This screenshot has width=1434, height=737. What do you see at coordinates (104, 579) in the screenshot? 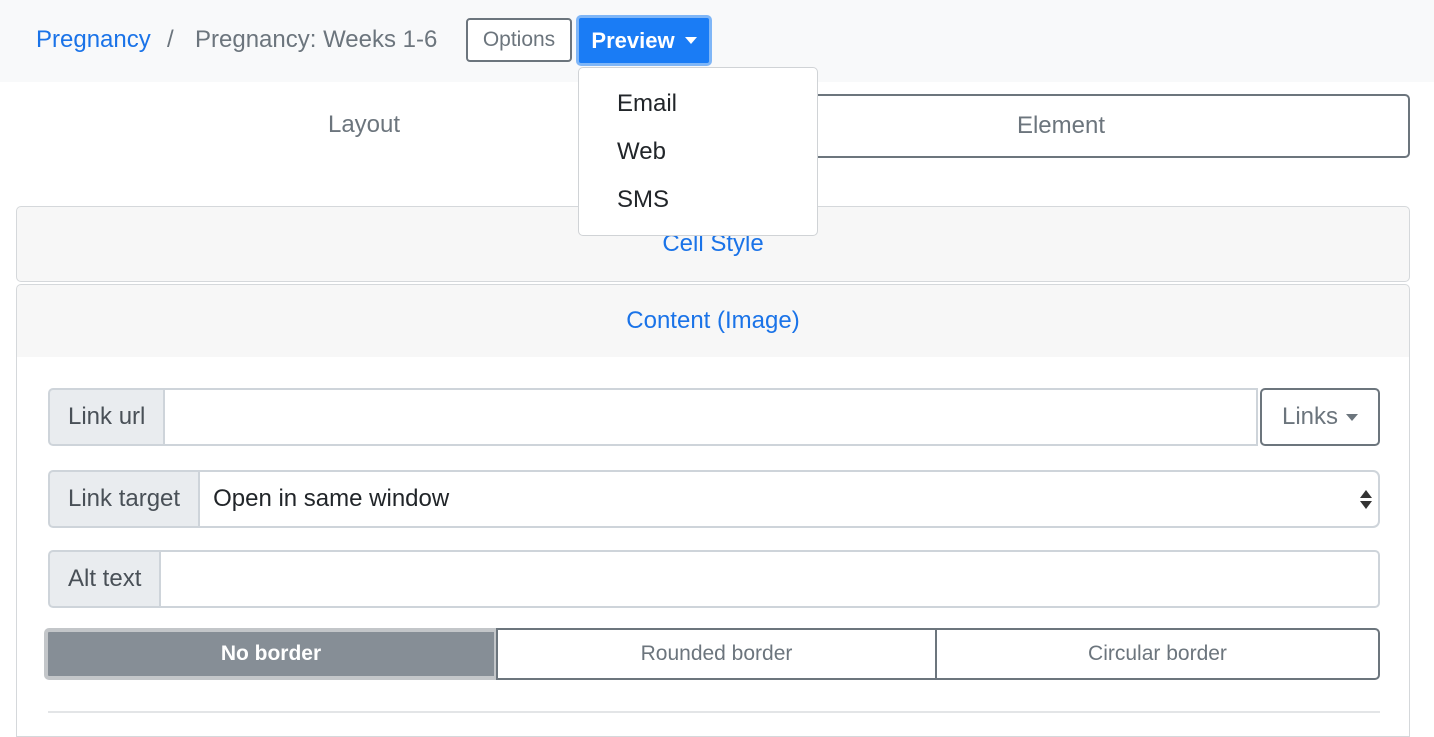
I see `alt-text-label: Alt text` at bounding box center [104, 579].